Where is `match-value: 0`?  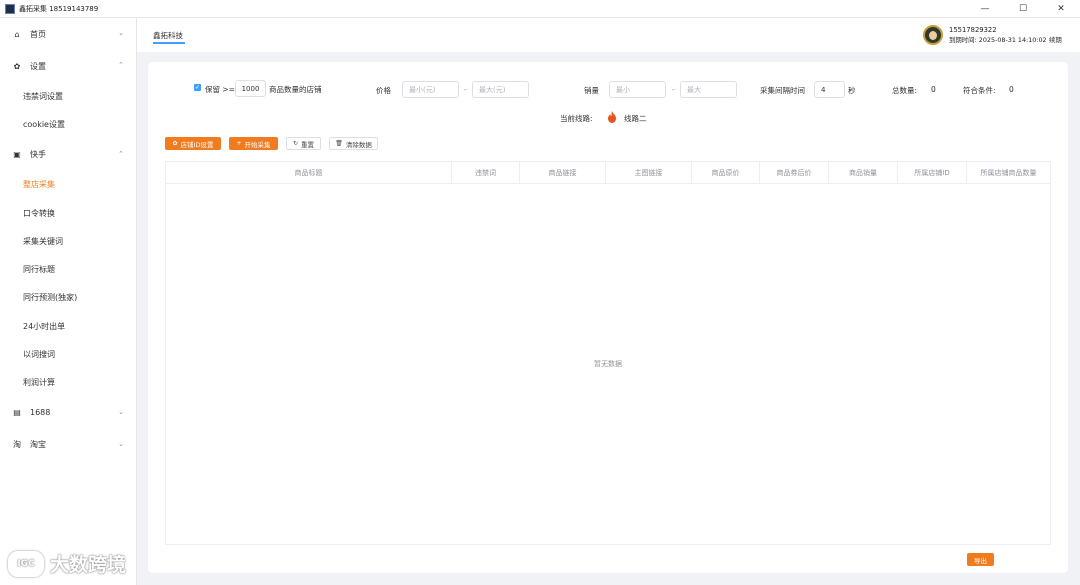 match-value: 0 is located at coordinates (1011, 89).